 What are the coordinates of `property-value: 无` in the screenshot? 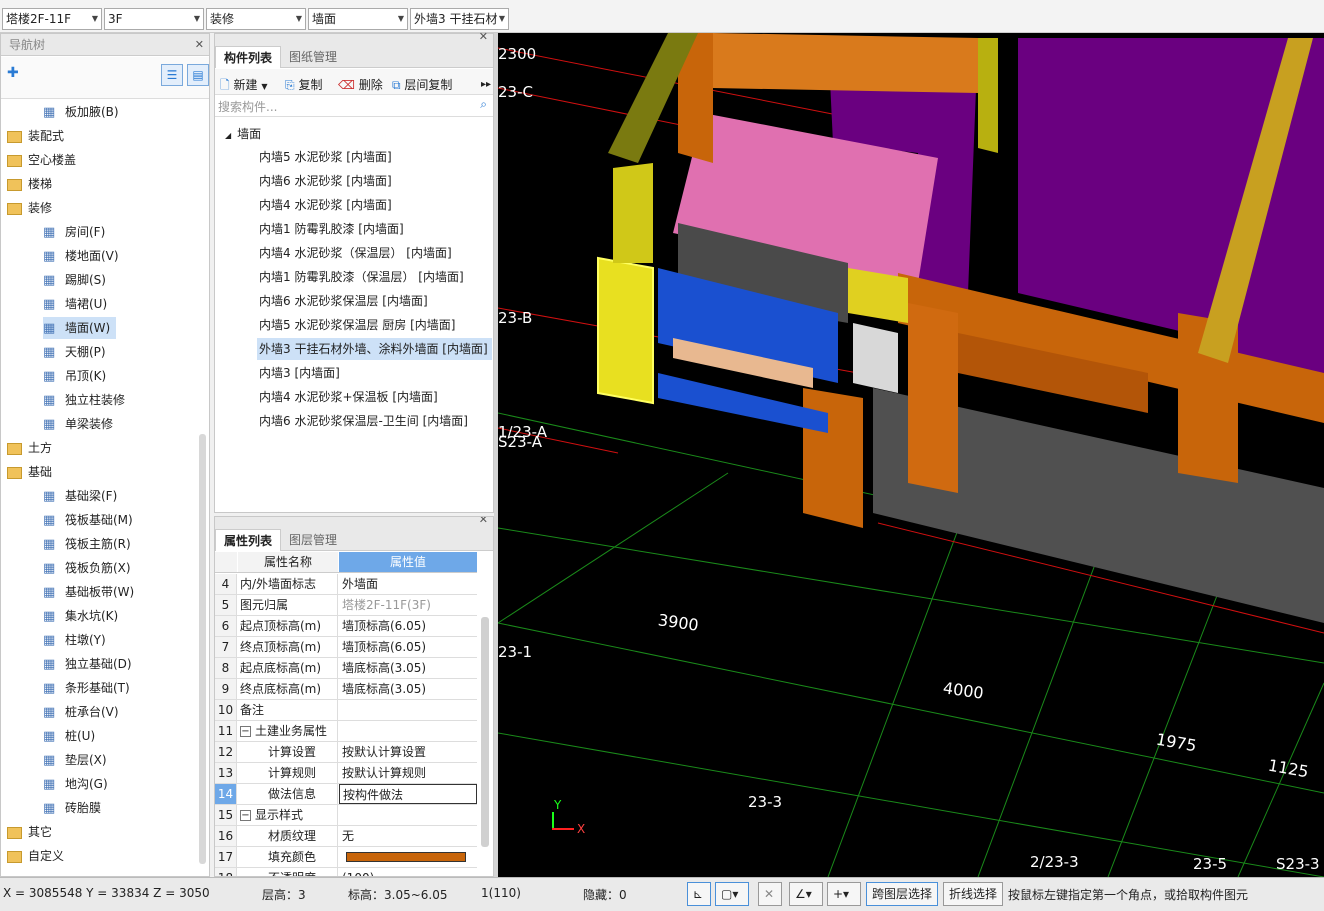 It's located at (408, 836).